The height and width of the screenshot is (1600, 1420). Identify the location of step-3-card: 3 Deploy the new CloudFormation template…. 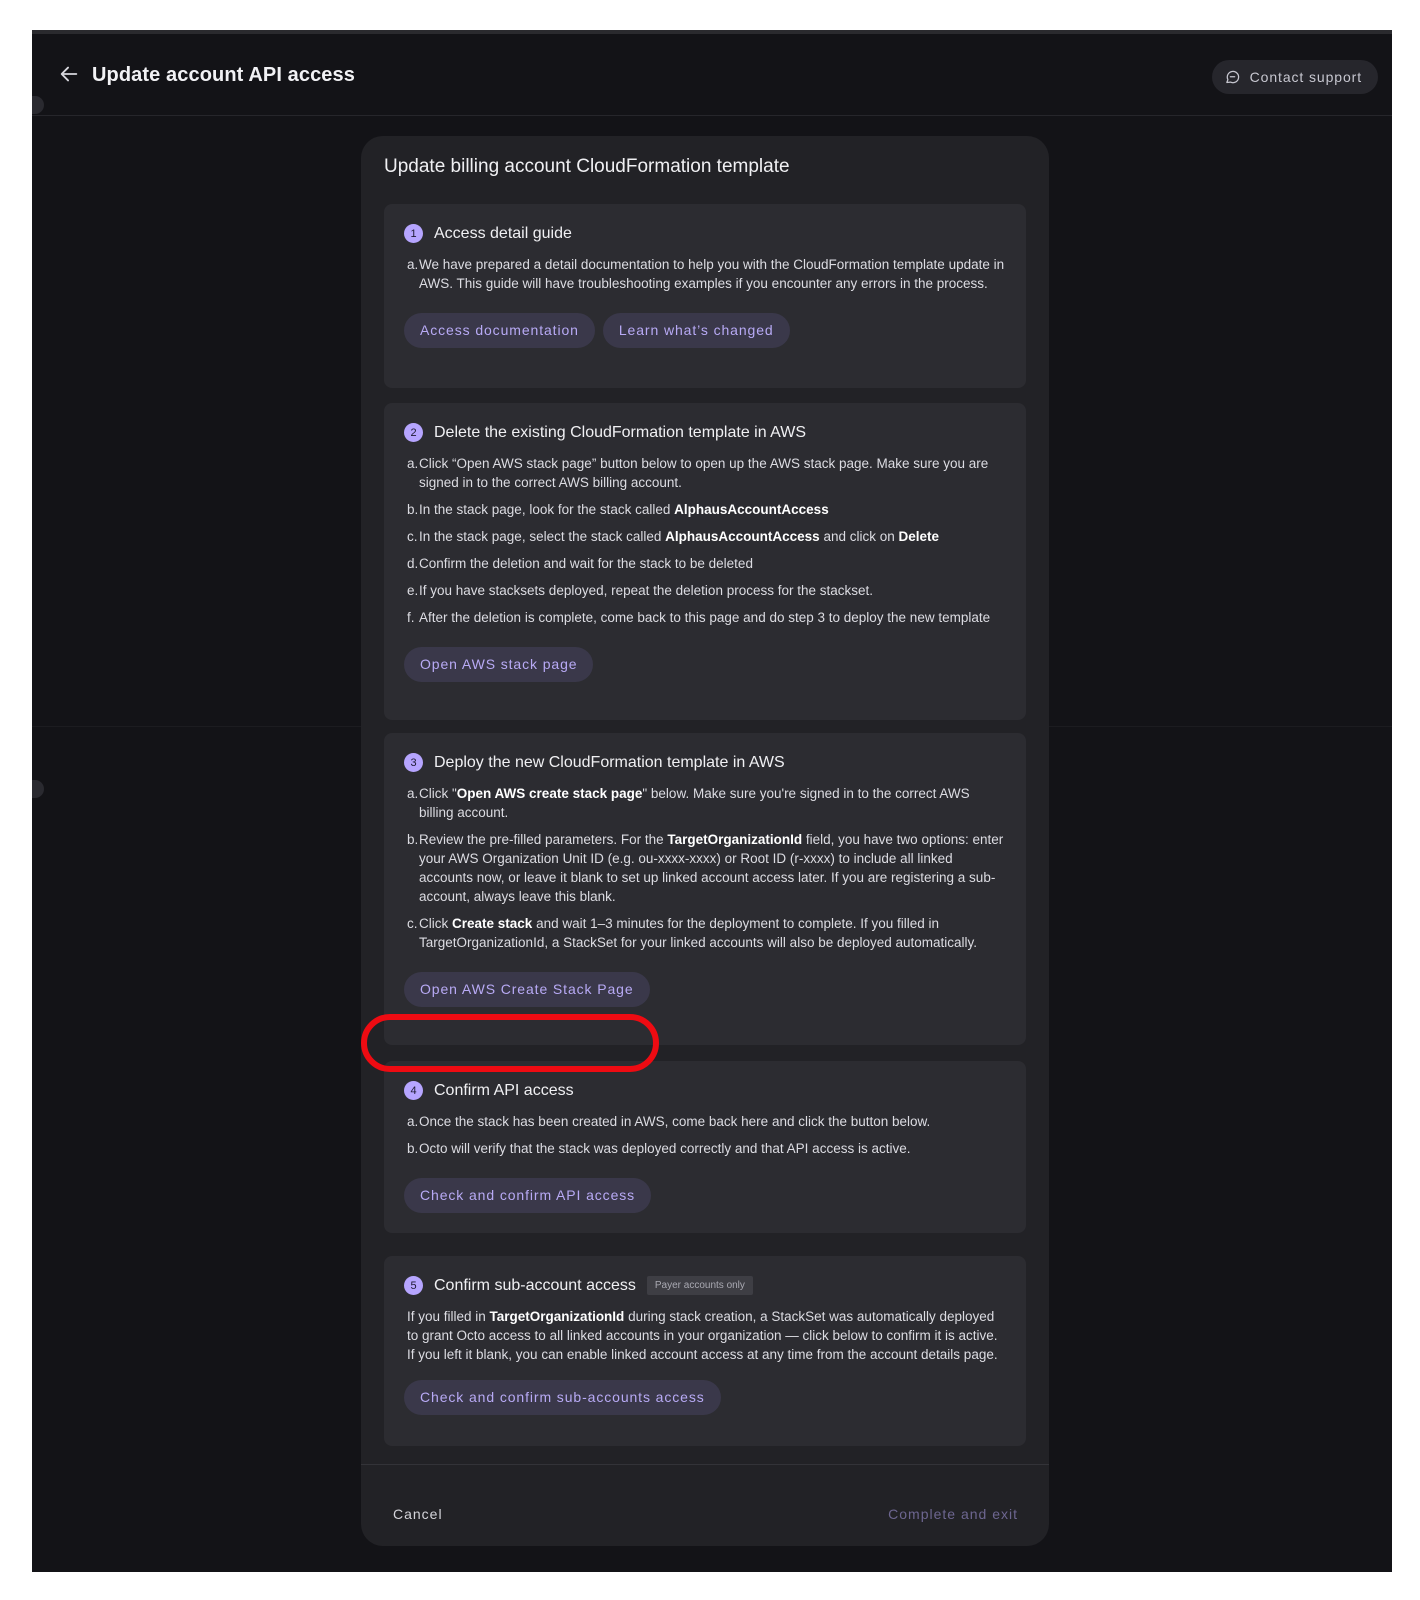
(705, 889).